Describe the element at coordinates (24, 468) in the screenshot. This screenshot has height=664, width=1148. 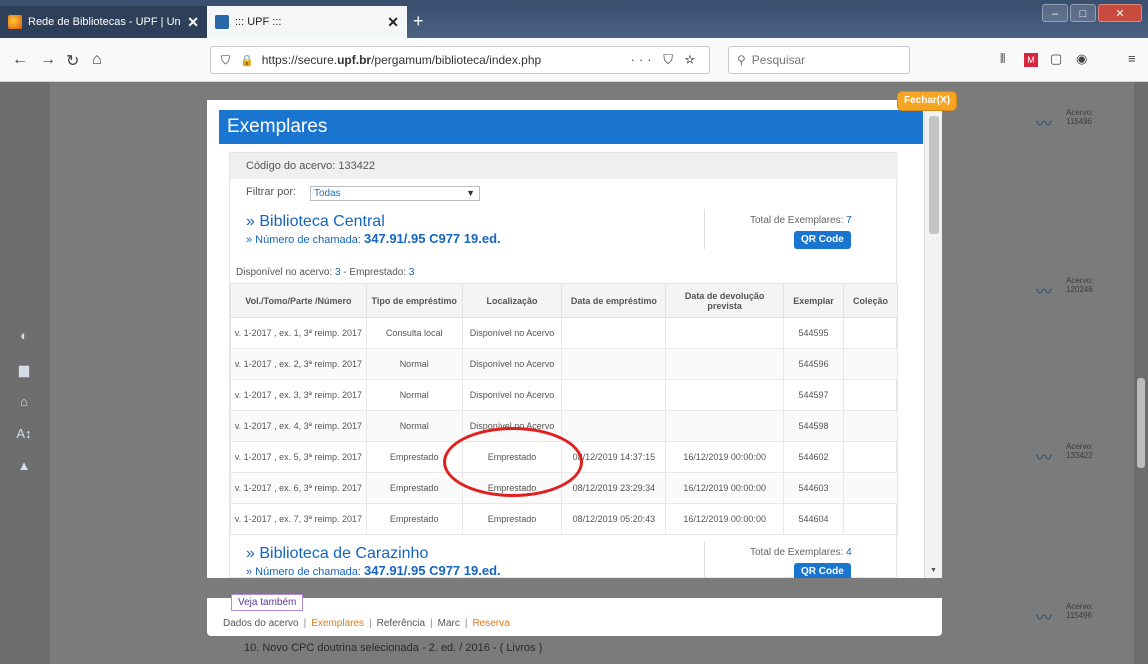
I see `scroll-top-icon: ▲` at that location.